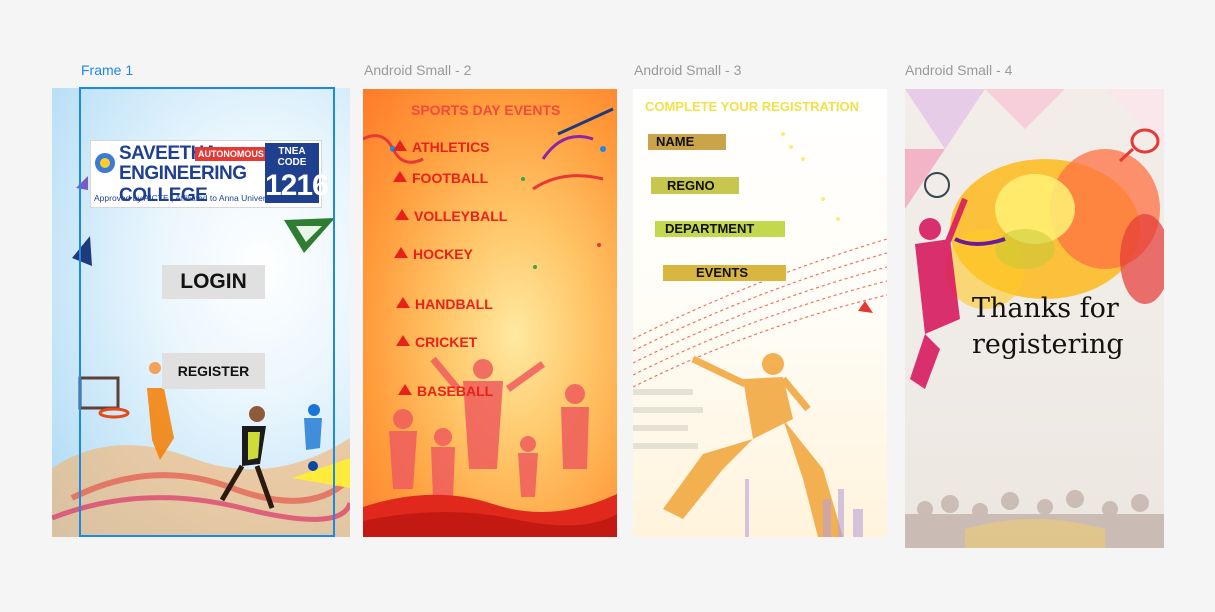 The image size is (1215, 612). Describe the element at coordinates (1048, 327) in the screenshot. I see `thanks-message: Thanks for registering` at that location.